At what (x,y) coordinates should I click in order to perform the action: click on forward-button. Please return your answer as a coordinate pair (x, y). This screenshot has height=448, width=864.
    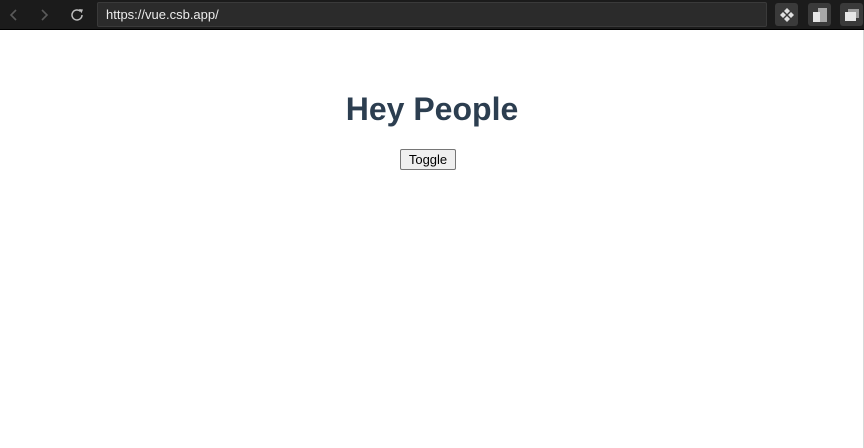
    Looking at the image, I should click on (44, 15).